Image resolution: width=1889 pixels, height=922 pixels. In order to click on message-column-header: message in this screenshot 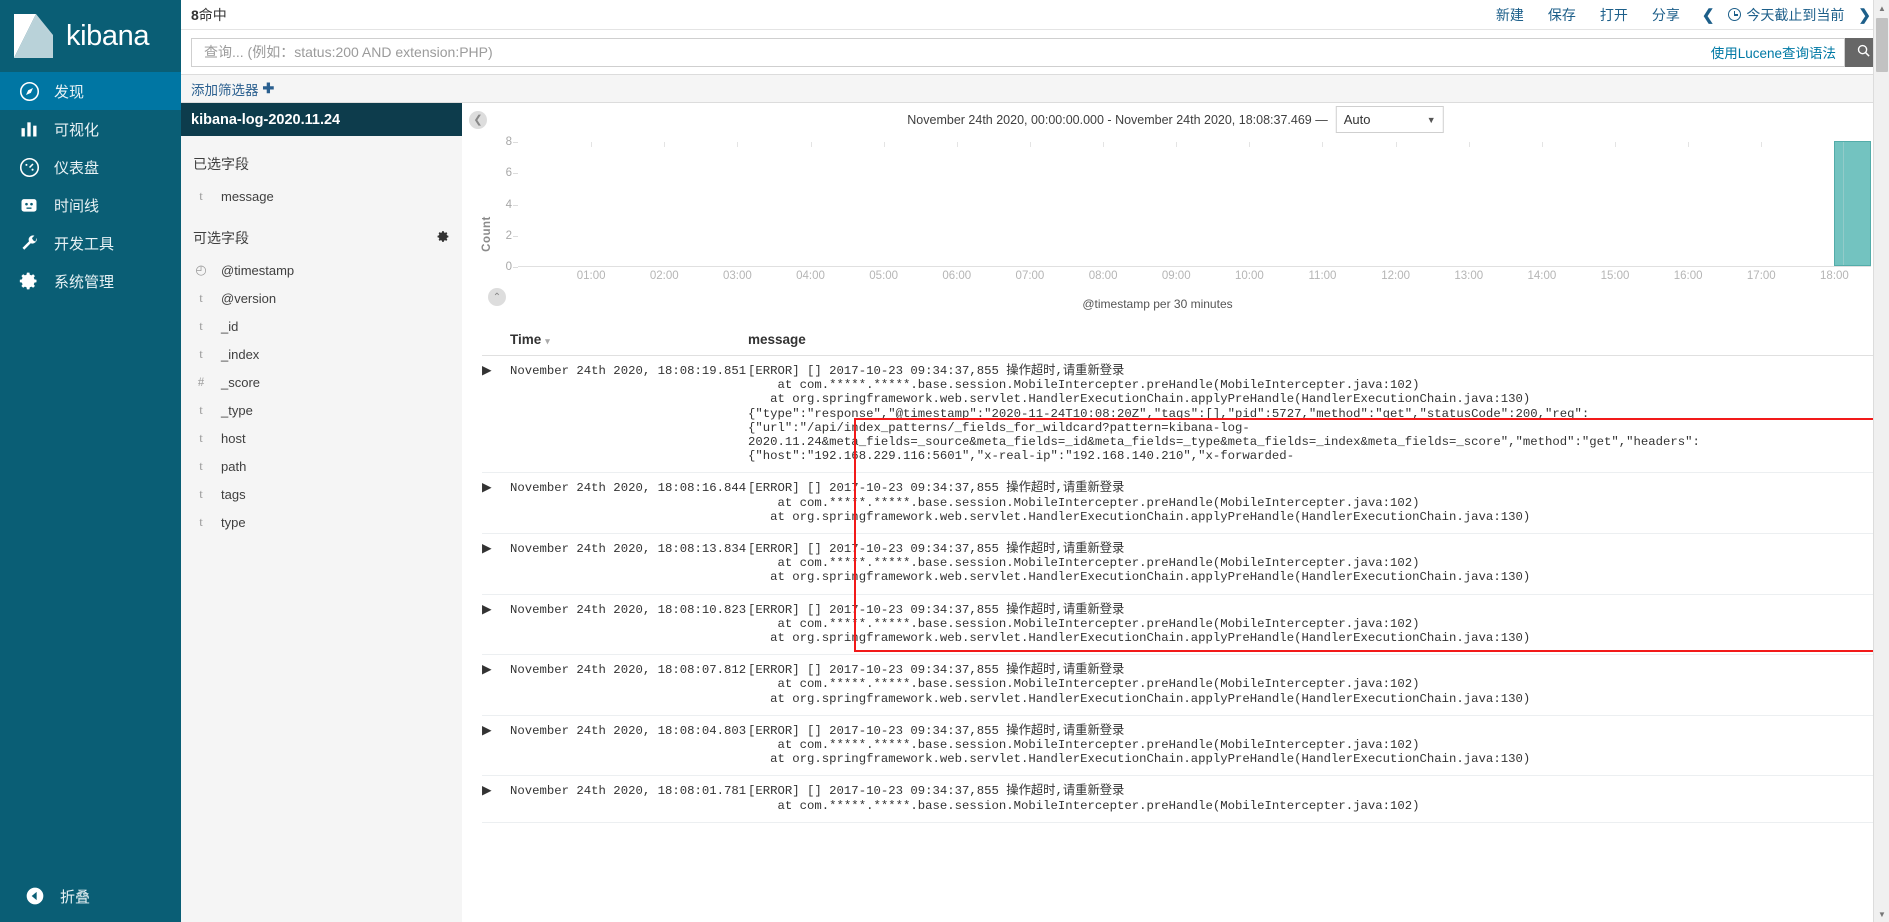, I will do `click(1318, 341)`.